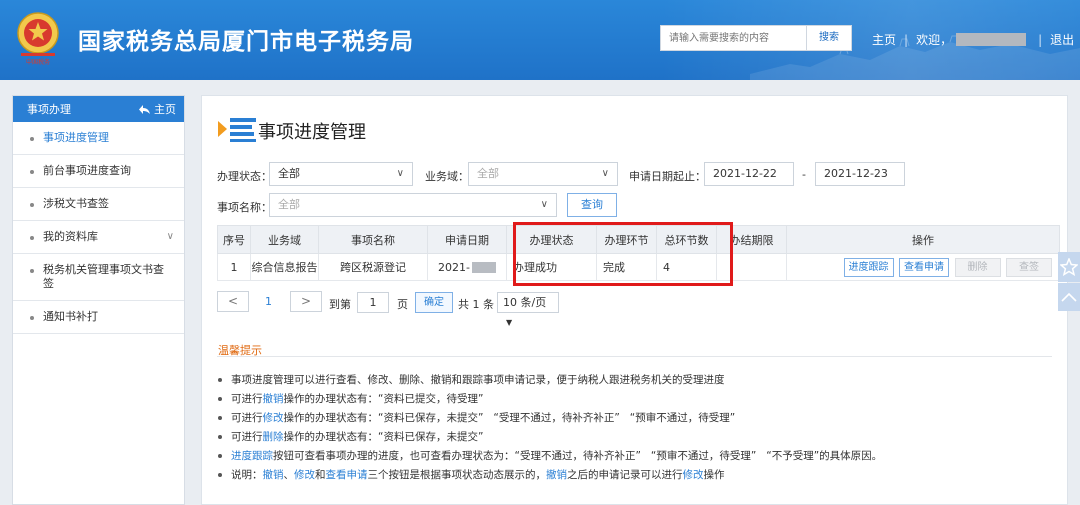 The width and height of the screenshot is (1080, 505). What do you see at coordinates (626, 239) in the screenshot?
I see `column-header: 办理环节` at bounding box center [626, 239].